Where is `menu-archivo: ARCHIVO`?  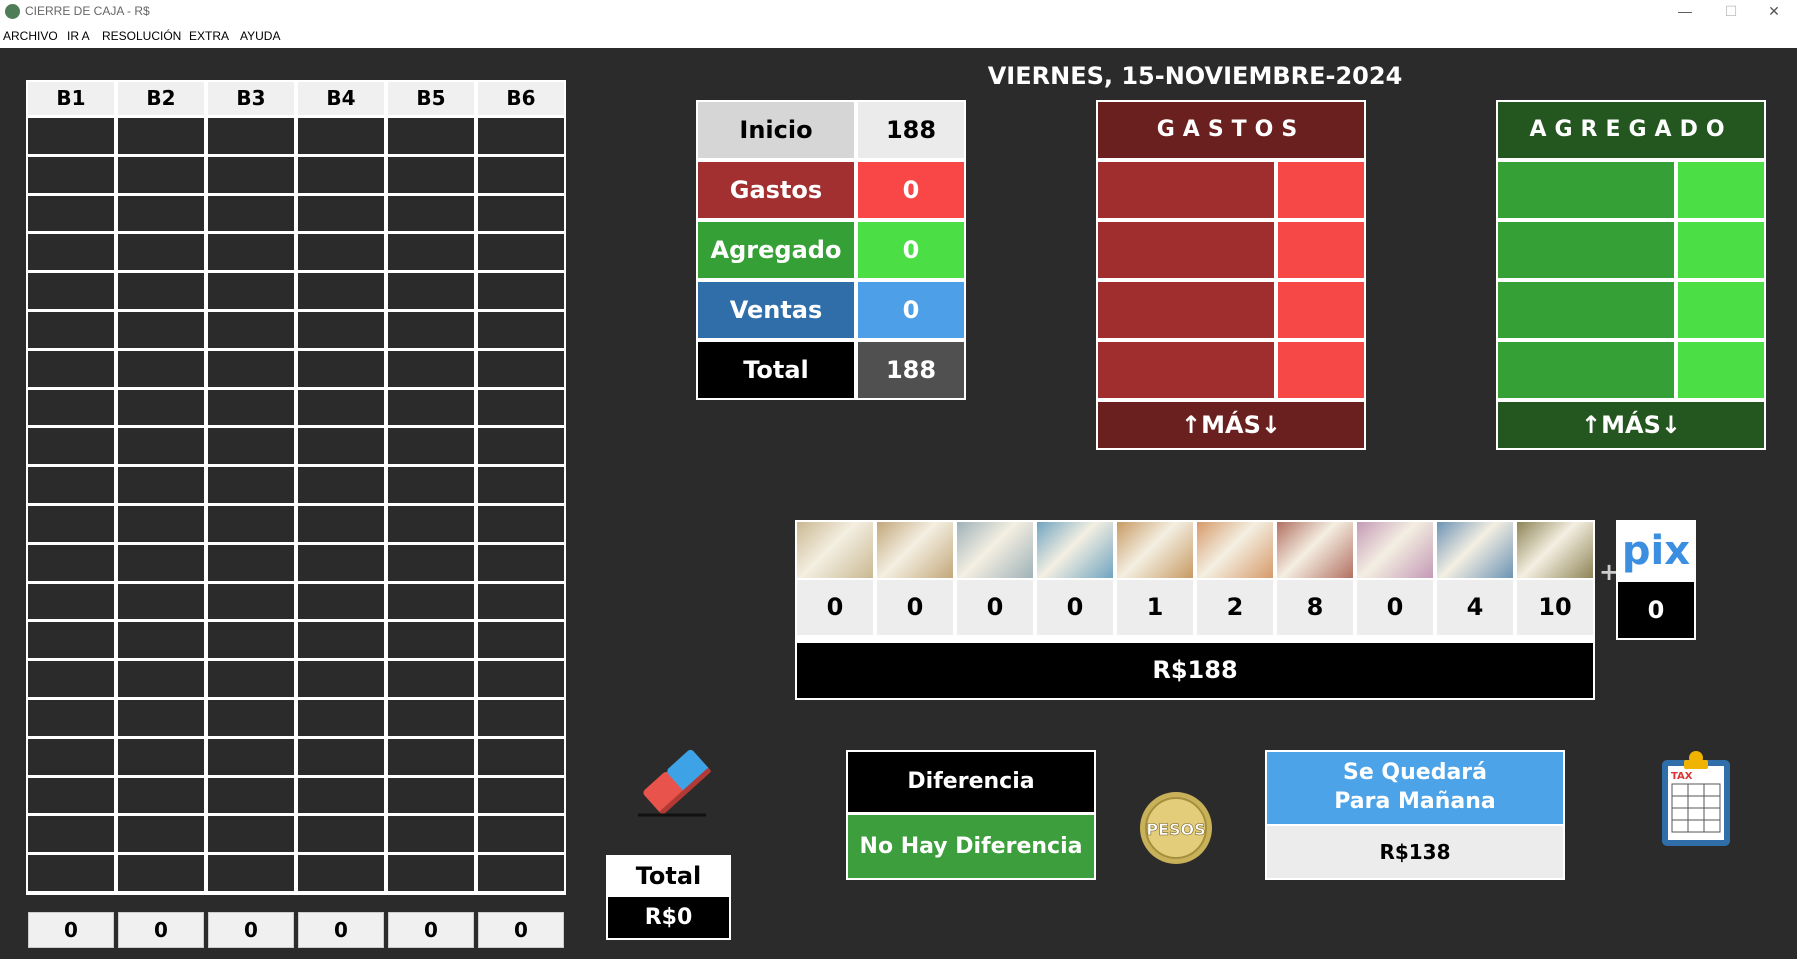
menu-archivo: ARCHIVO is located at coordinates (30, 36).